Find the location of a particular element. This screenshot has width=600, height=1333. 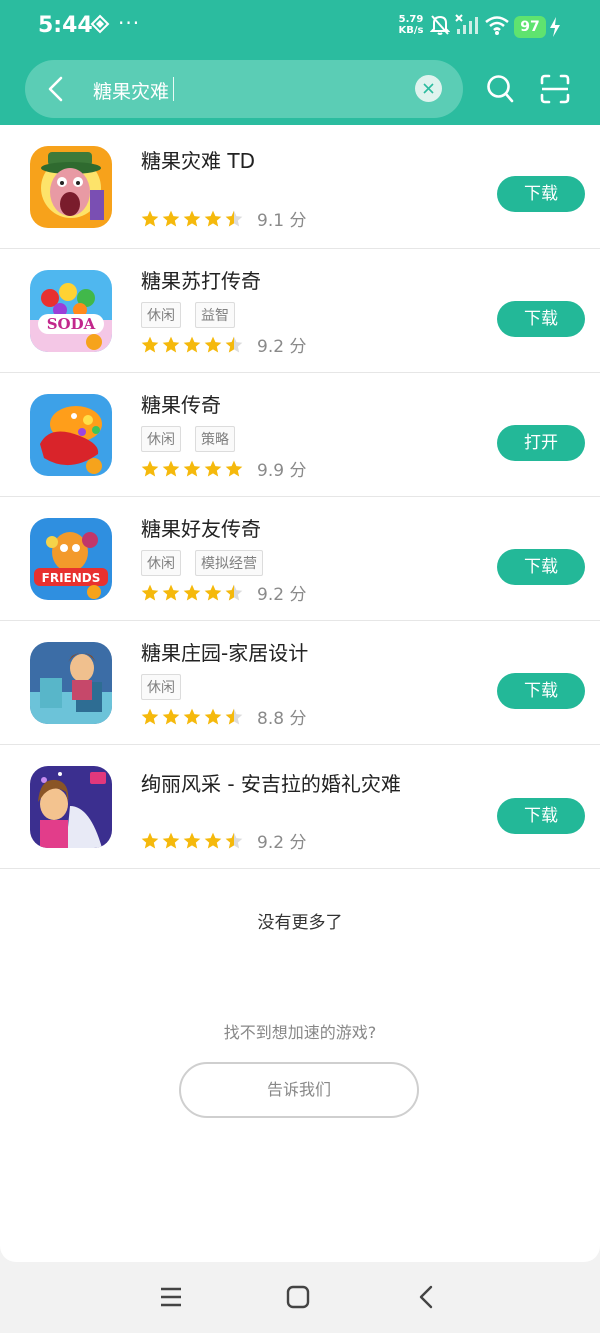

close-icon is located at coordinates (428, 88).